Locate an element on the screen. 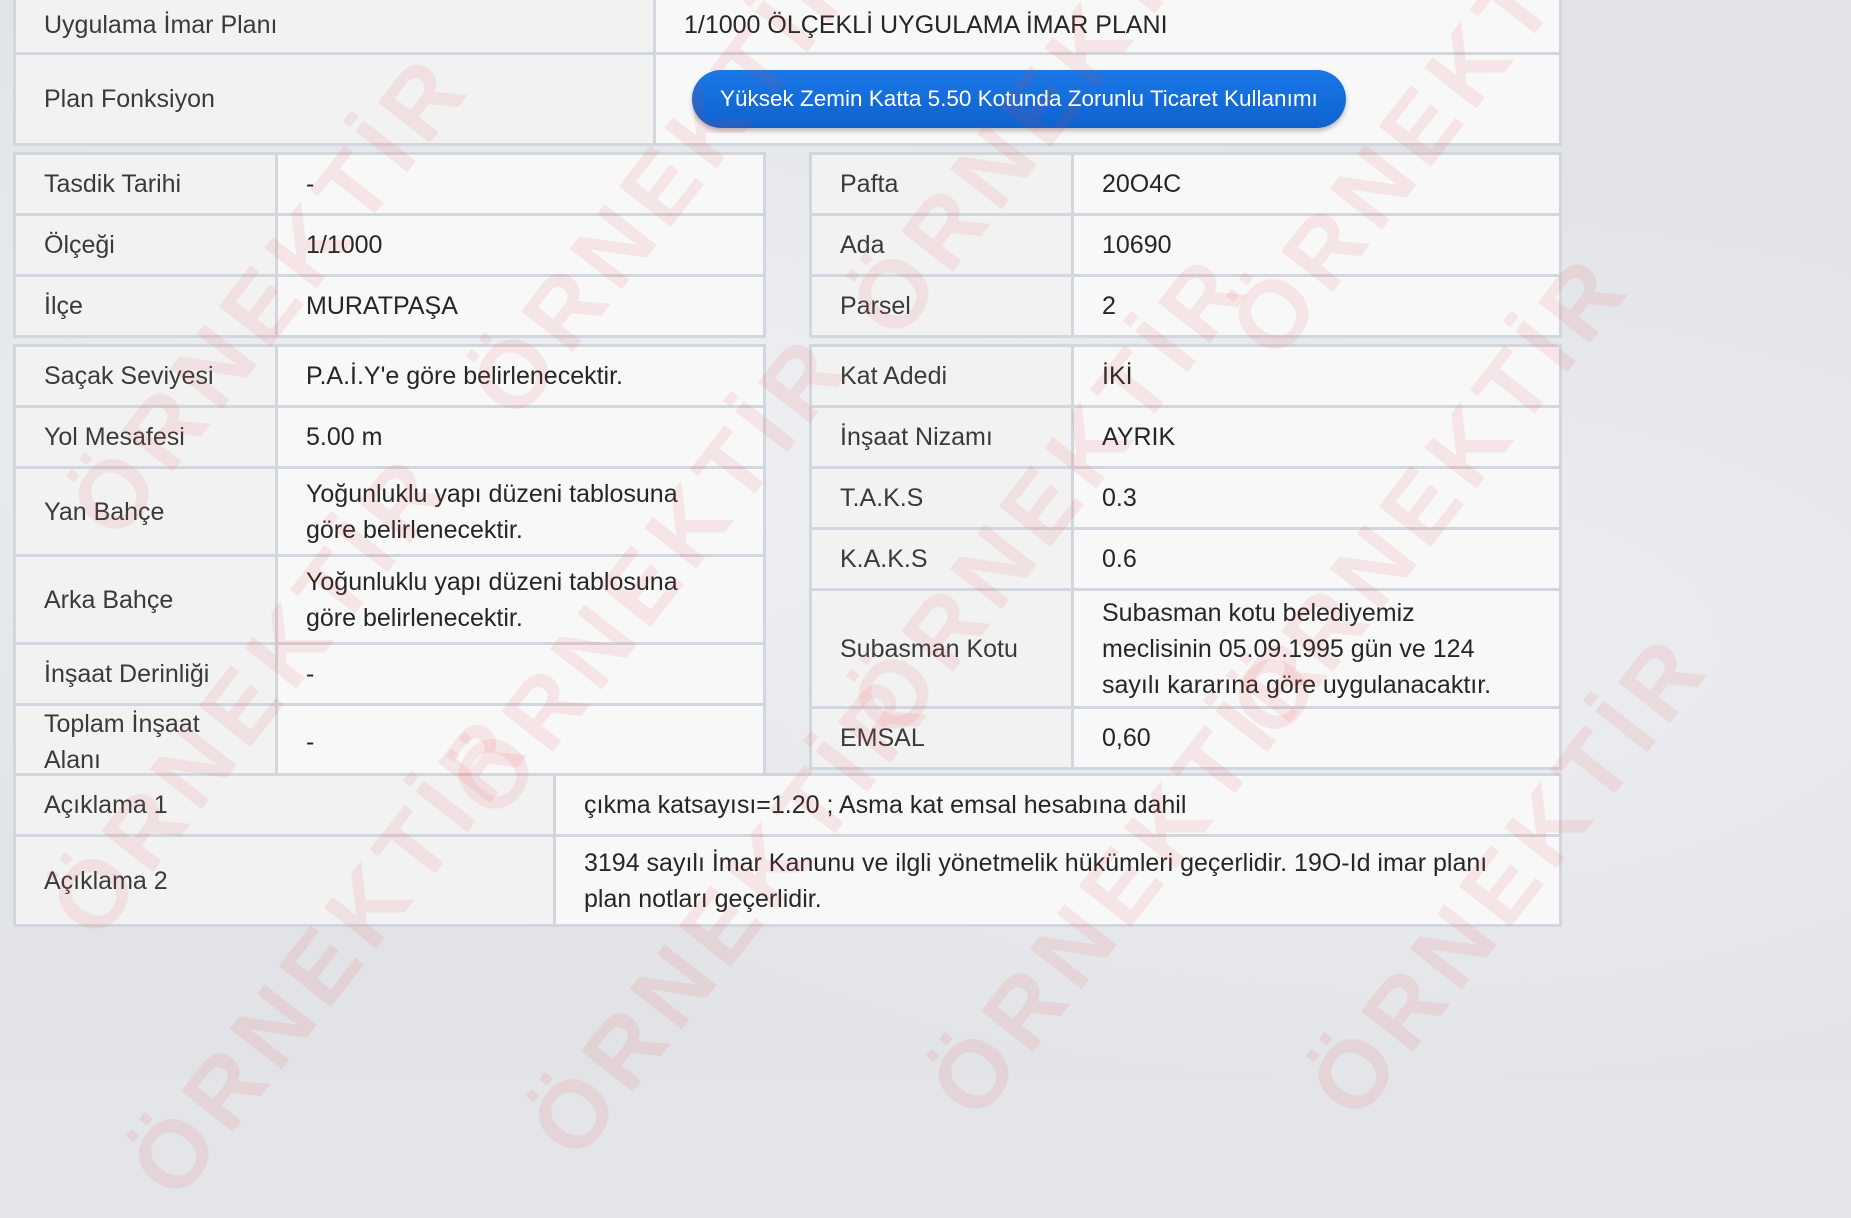  note-label: Açıklama 1 is located at coordinates (284, 805).